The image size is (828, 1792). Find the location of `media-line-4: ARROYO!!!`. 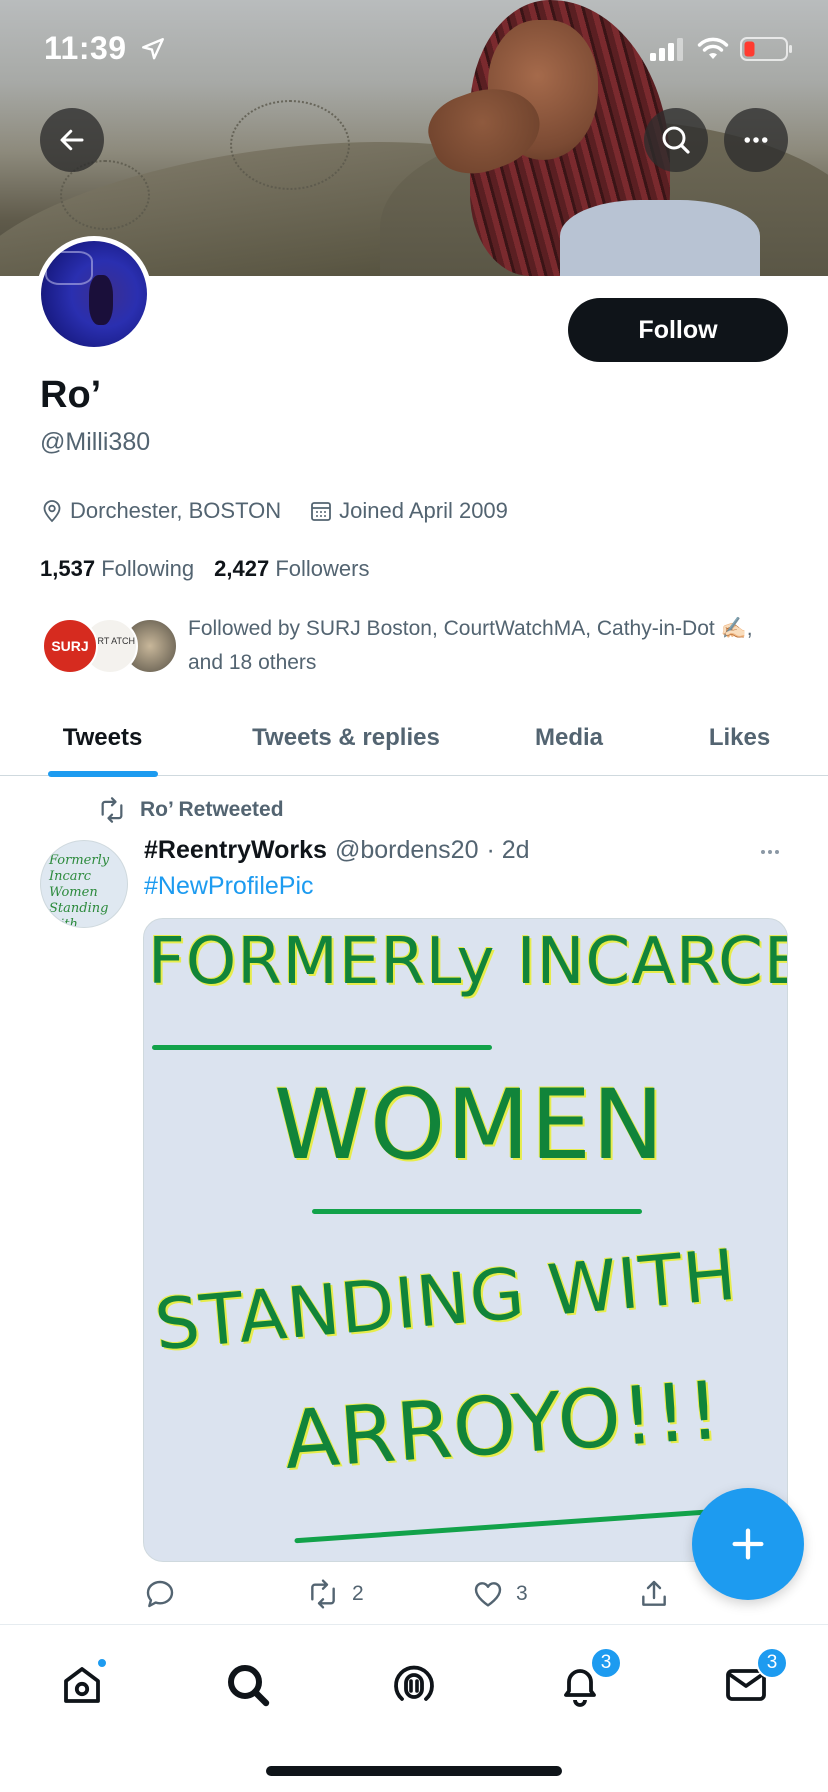

media-line-4: ARROYO!!! is located at coordinates (502, 1425).